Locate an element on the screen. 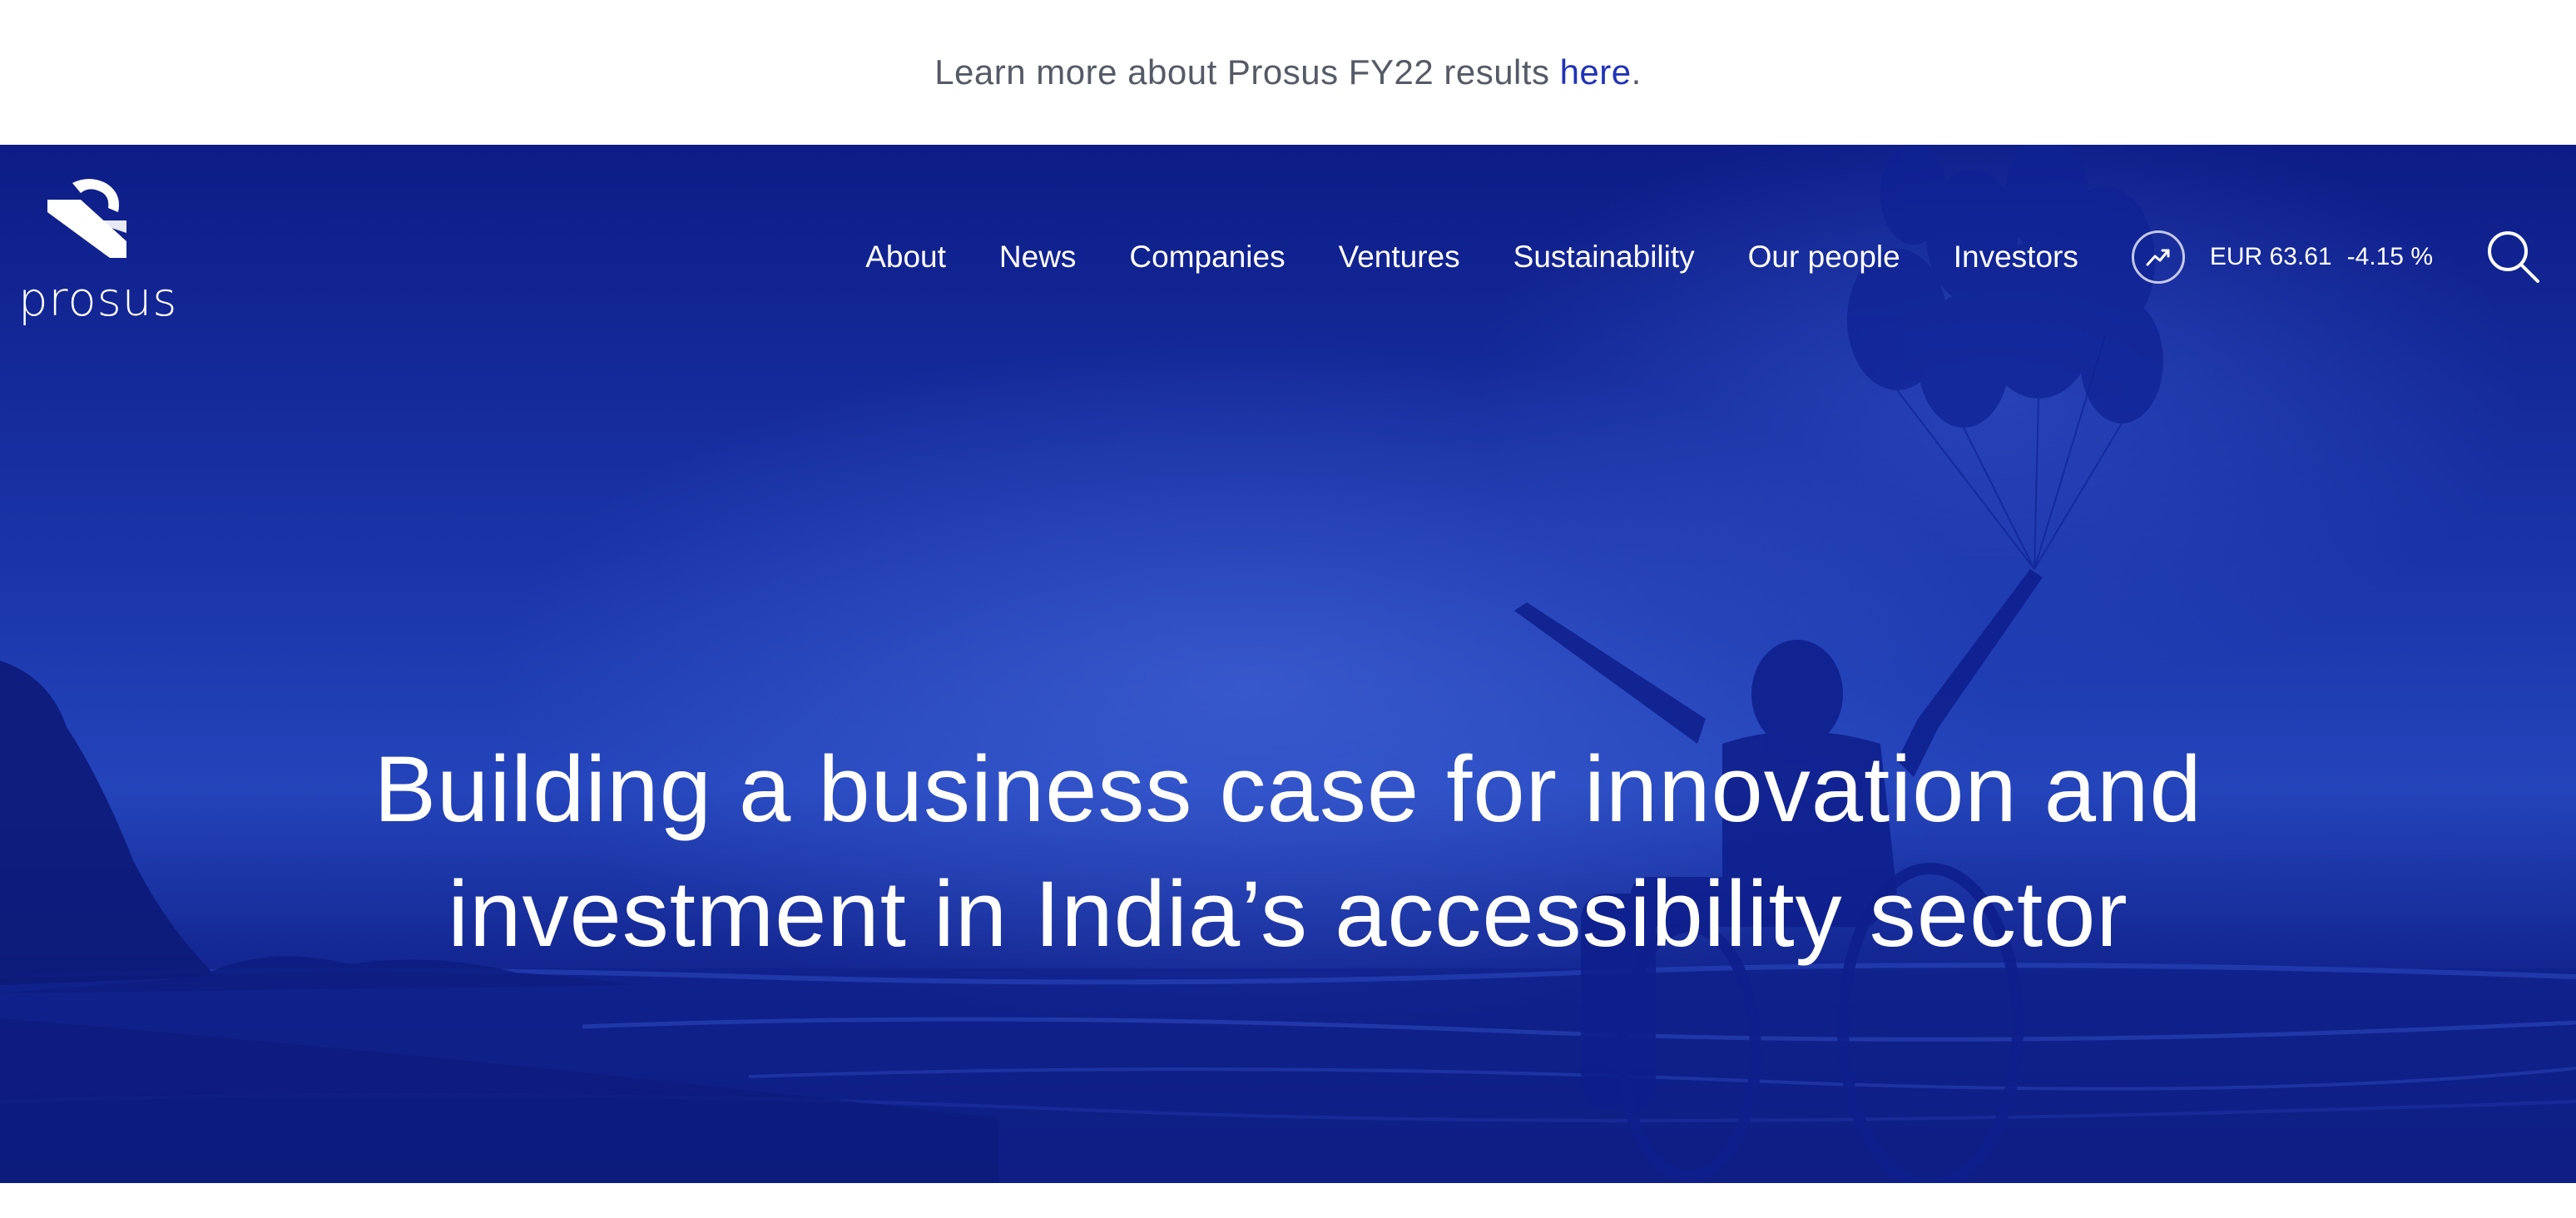  brand-name: prosus is located at coordinates (98, 300).